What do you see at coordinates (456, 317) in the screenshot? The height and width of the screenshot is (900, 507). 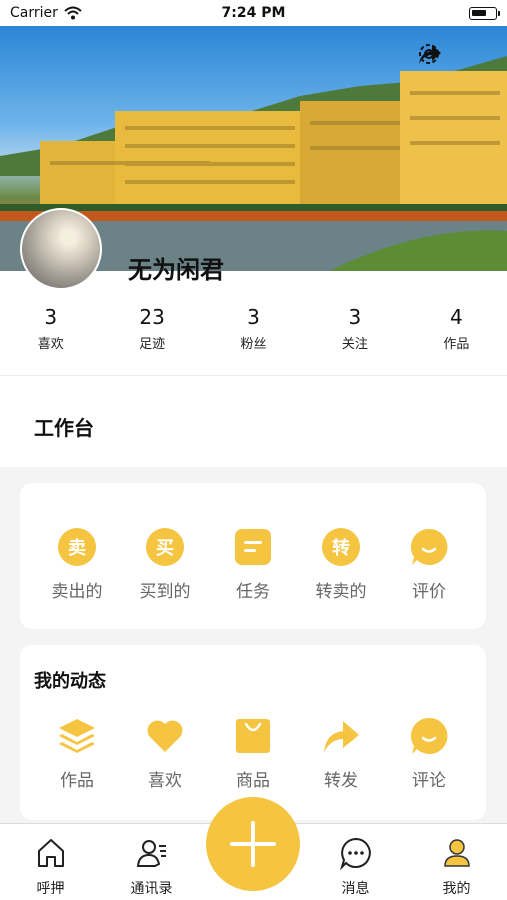 I see `stat-value: 4` at bounding box center [456, 317].